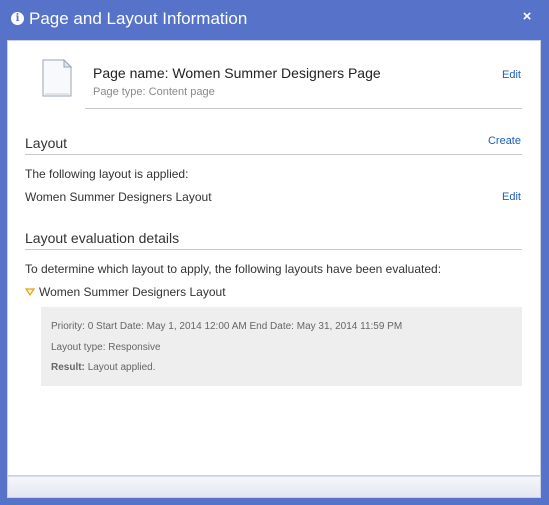 This screenshot has width=549, height=505. Describe the element at coordinates (154, 92) in the screenshot. I see `page-type: Page type: Content page` at that location.